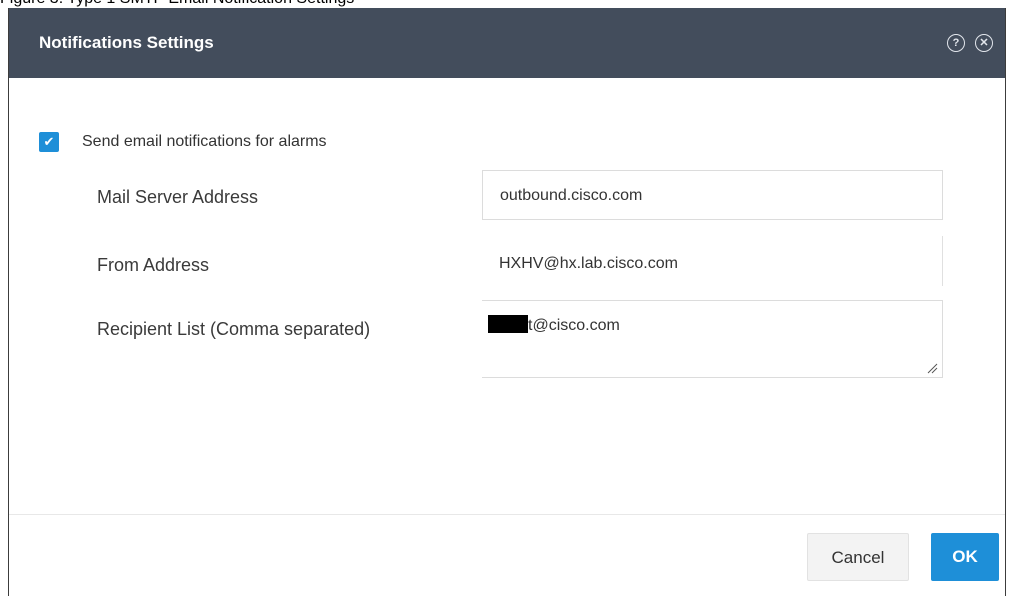 This screenshot has width=1014, height=596. What do you see at coordinates (126, 42) in the screenshot?
I see `dialog-title: Notifications Settings` at bounding box center [126, 42].